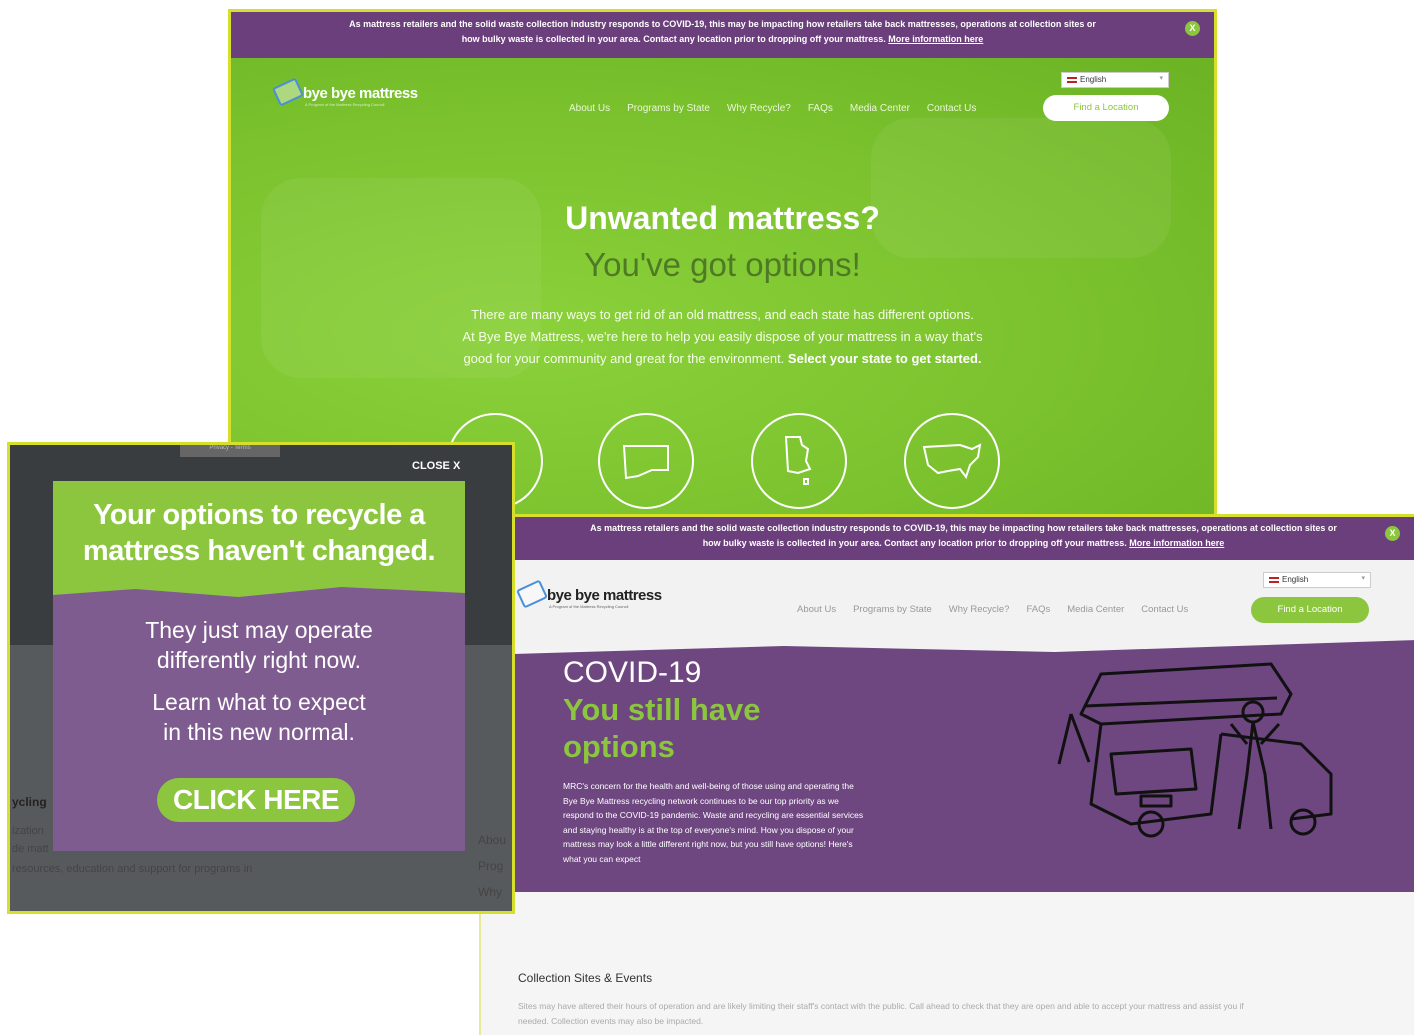 The width and height of the screenshot is (1414, 1035). What do you see at coordinates (259, 515) in the screenshot?
I see `popup-headline: Your options to recycle a` at bounding box center [259, 515].